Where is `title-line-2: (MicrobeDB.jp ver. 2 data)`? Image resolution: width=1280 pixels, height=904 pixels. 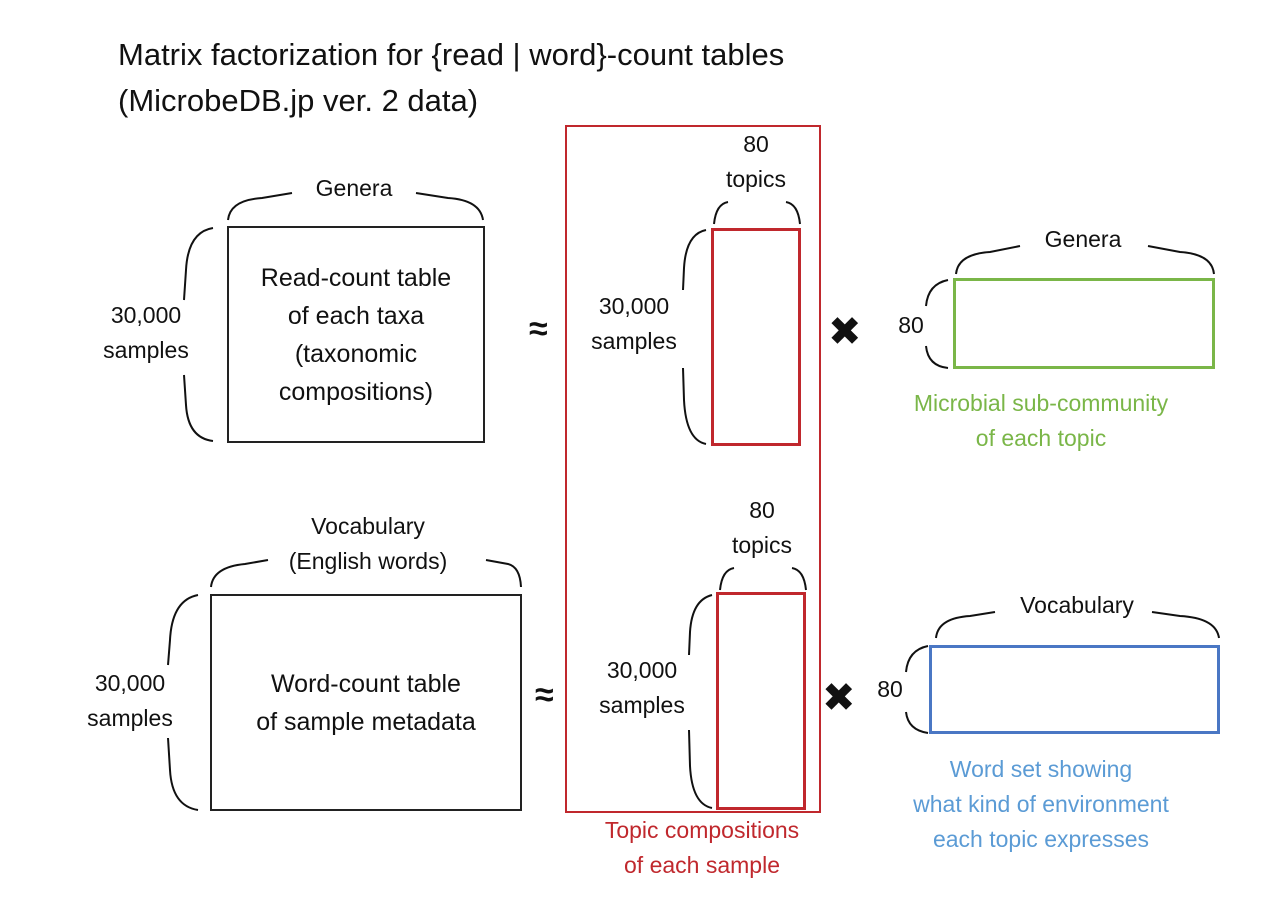
title-line-2: (MicrobeDB.jp ver. 2 data) is located at coordinates (298, 100).